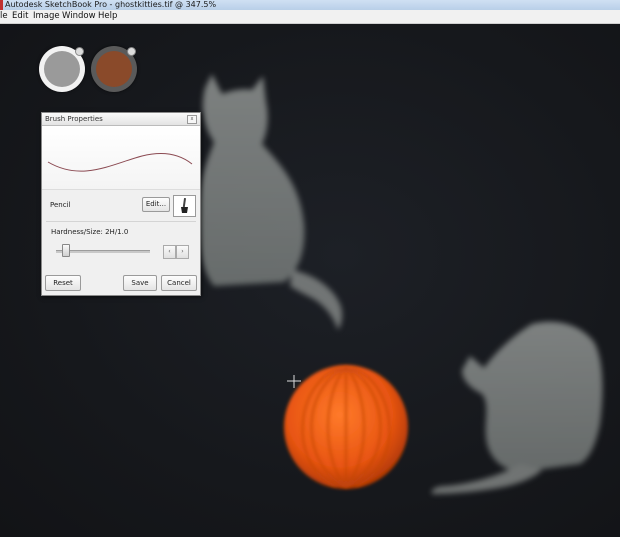 This screenshot has height=537, width=620. I want to click on app-icon, so click(1, 5).